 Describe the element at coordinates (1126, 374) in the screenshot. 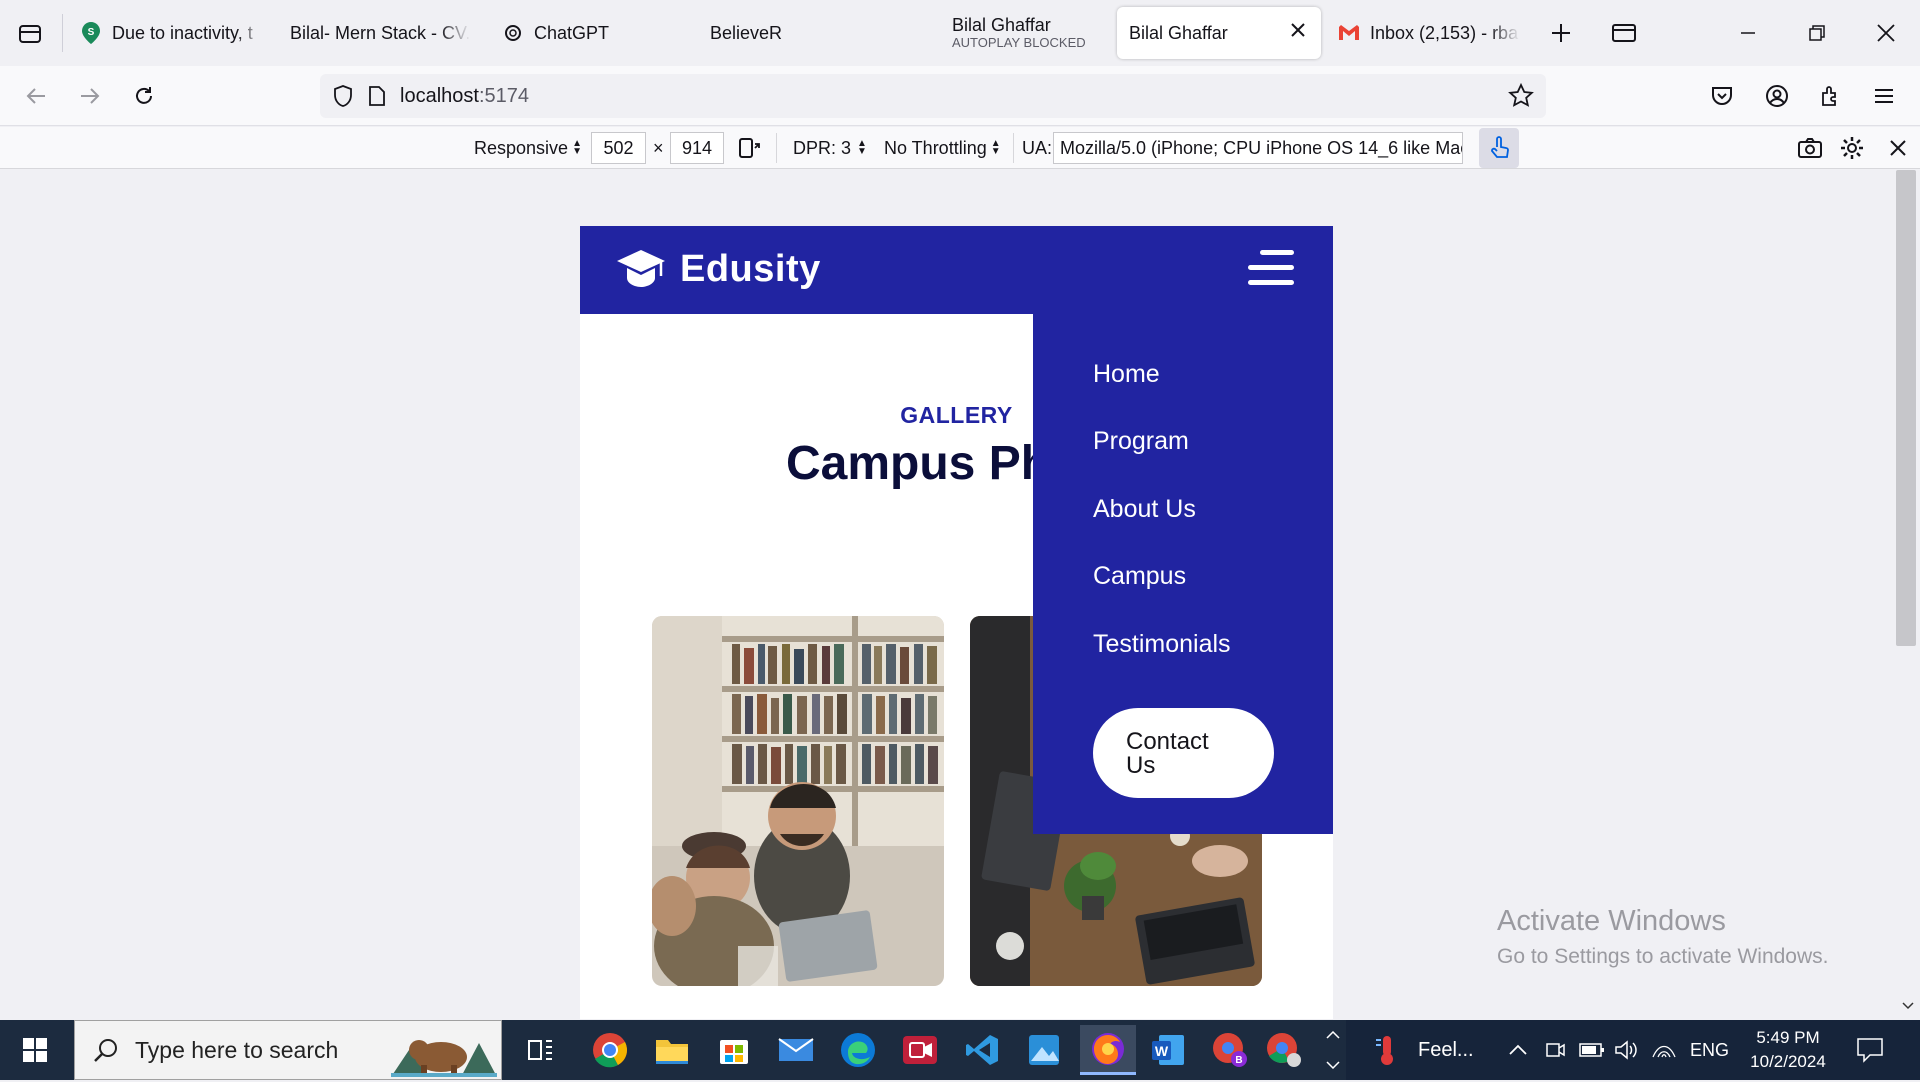

I see `nav-link-home: Home` at that location.